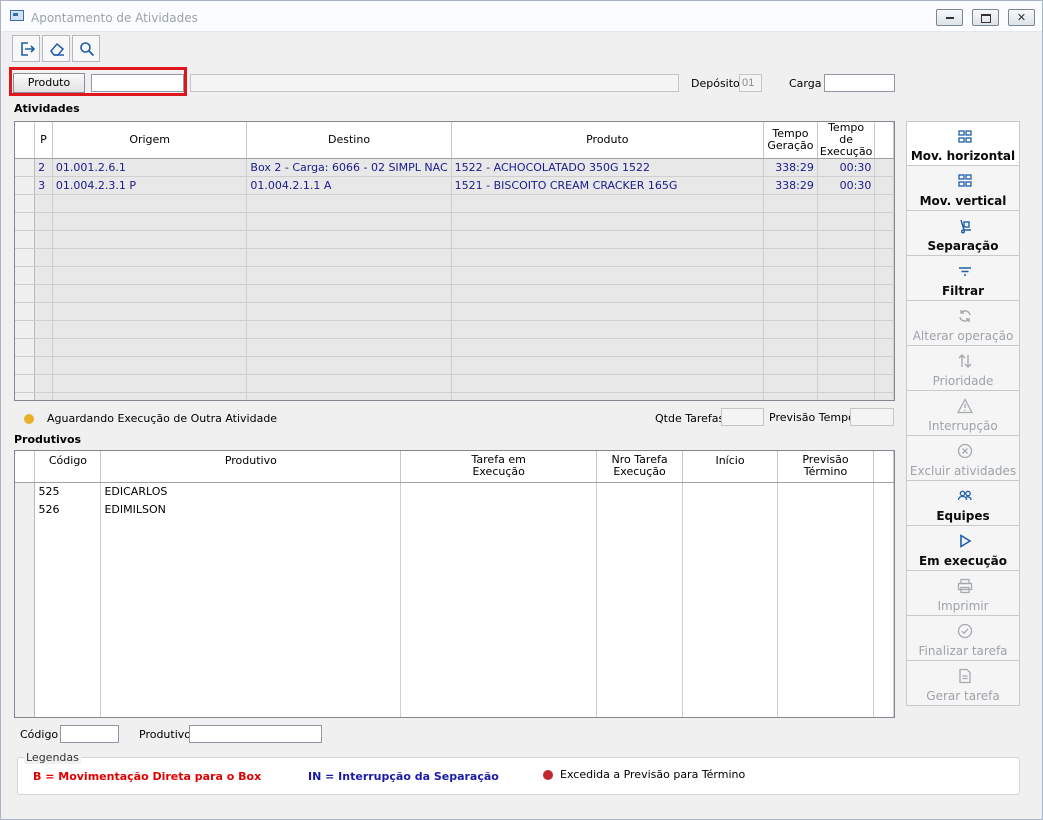 The width and height of the screenshot is (1043, 820). I want to click on table-row: 525 EDICARLOS, so click(454, 491).